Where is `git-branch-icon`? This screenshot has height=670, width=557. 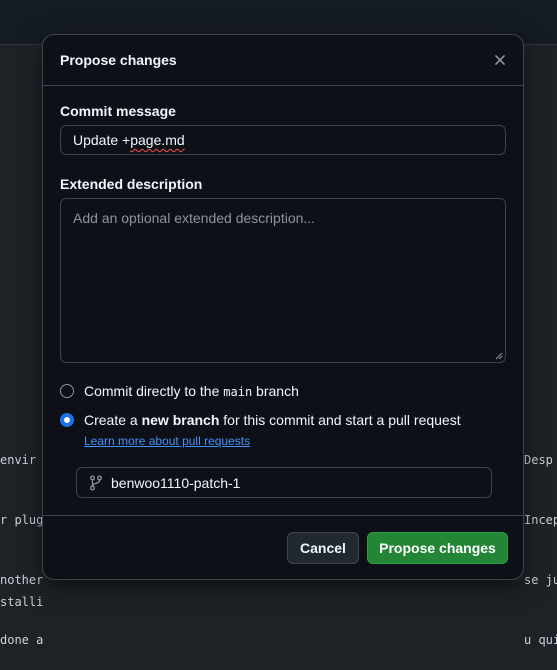
git-branch-icon is located at coordinates (96, 482).